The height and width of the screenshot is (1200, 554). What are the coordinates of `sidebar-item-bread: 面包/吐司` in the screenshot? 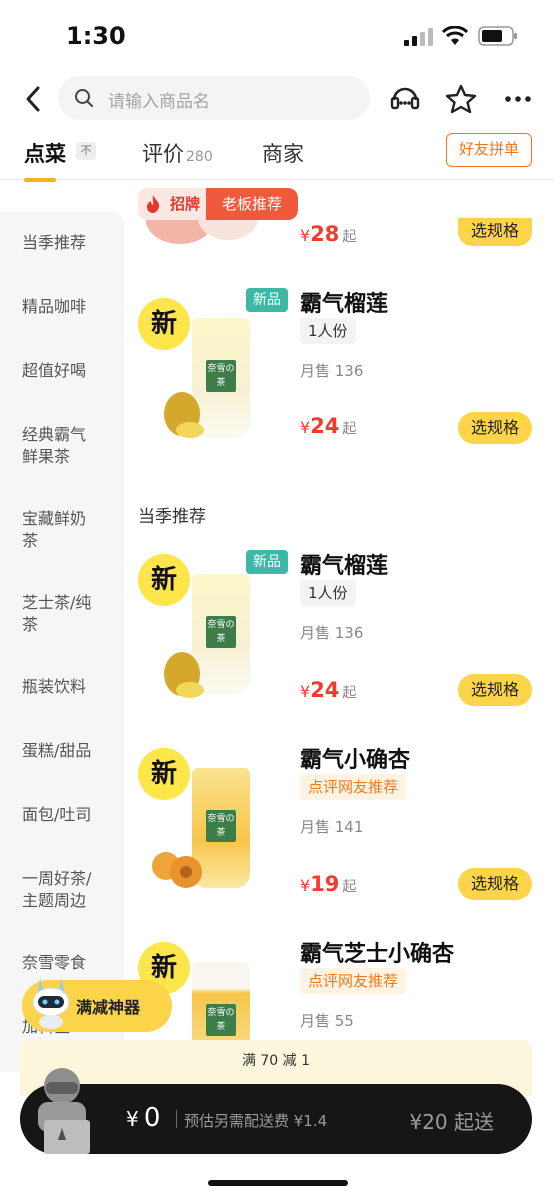 It's located at (70, 815).